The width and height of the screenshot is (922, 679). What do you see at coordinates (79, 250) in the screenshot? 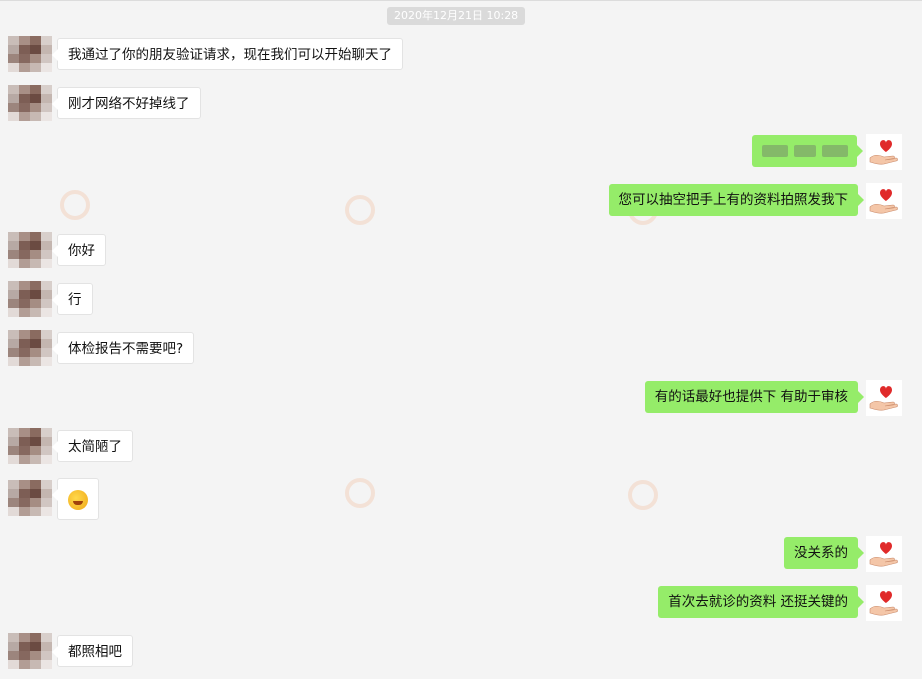
I see `message-bubble: 你好` at bounding box center [79, 250].